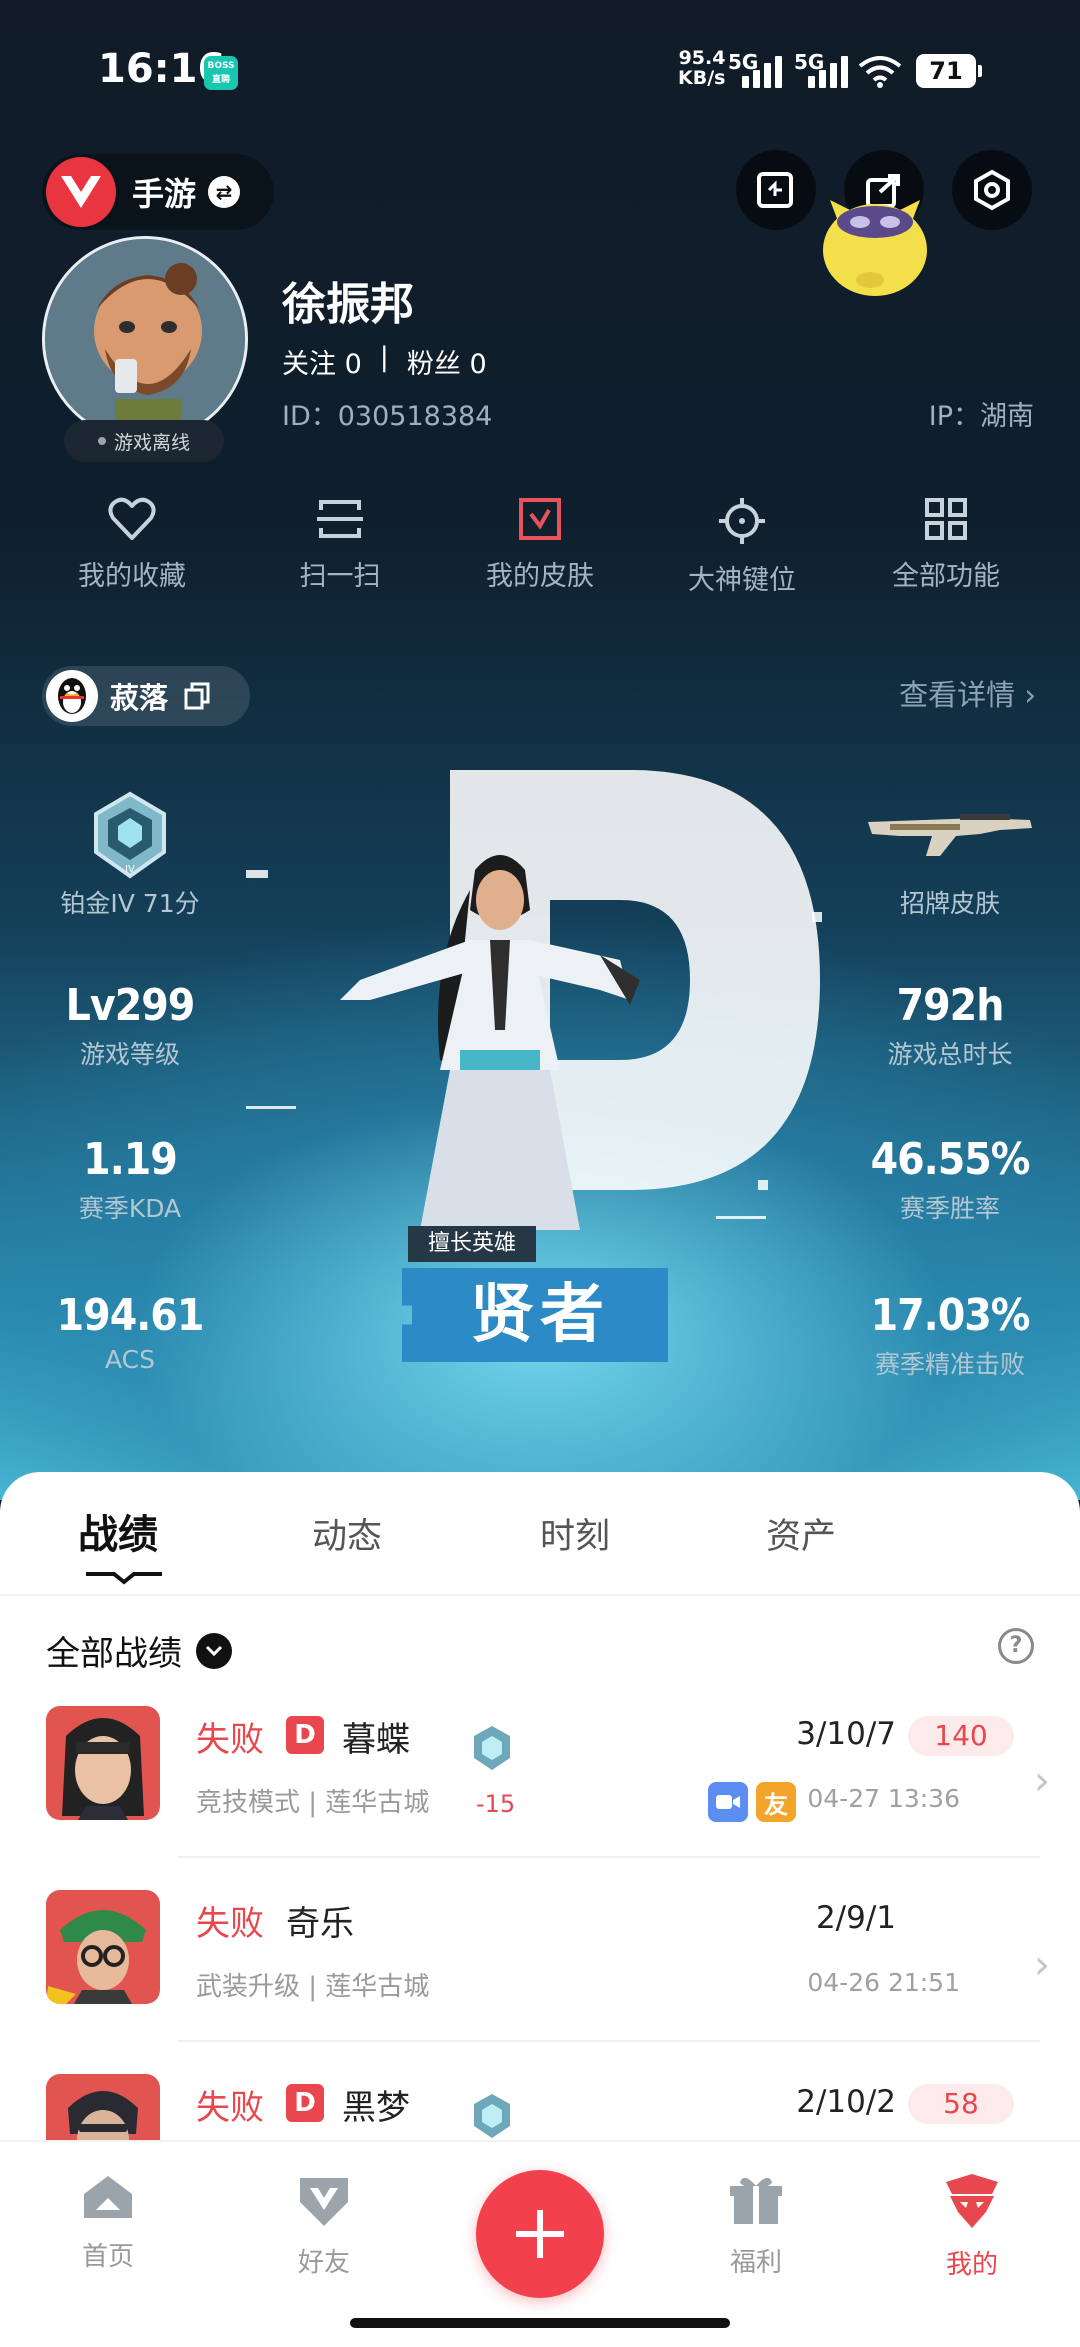 The width and height of the screenshot is (1080, 2347). I want to click on avatar-image, so click(145, 339).